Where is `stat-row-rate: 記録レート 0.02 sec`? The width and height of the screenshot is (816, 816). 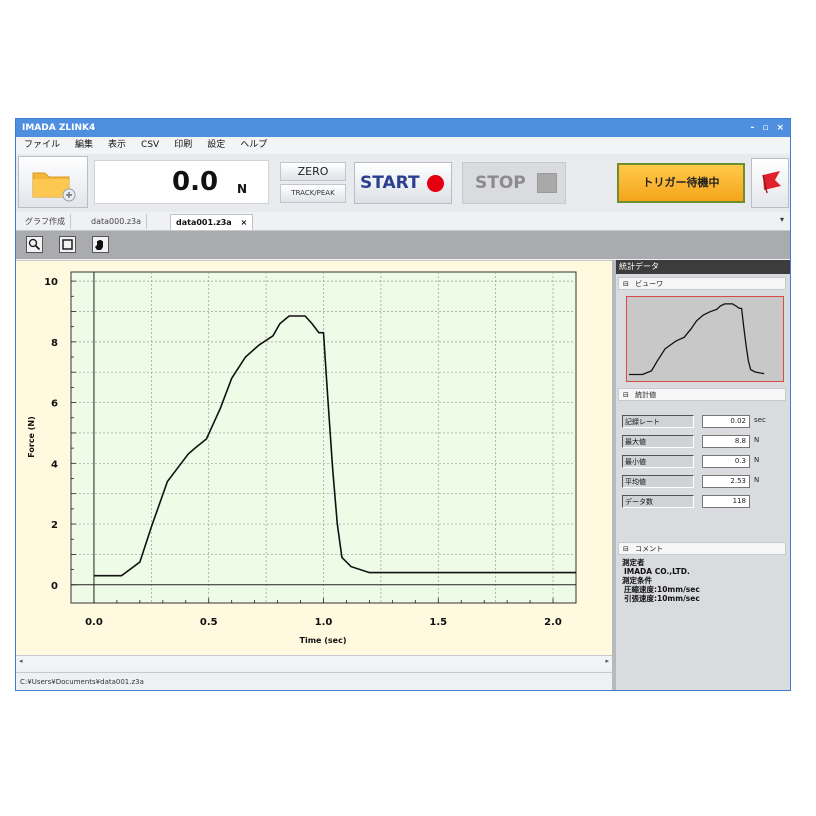 stat-row-rate: 記録レート 0.02 sec is located at coordinates (705, 422).